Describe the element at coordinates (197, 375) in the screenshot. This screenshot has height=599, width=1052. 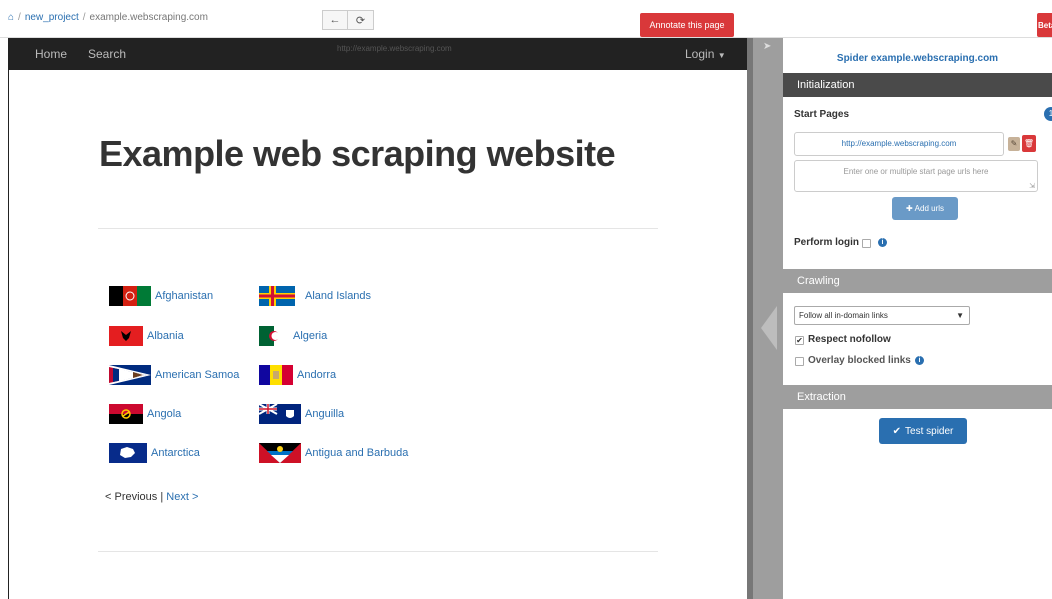
I see `country-link: American Samoa` at that location.